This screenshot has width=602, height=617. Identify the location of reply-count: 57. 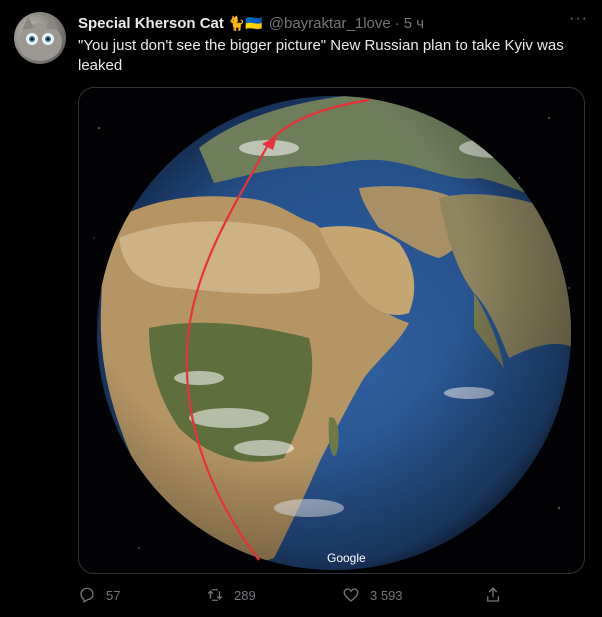
(113, 595).